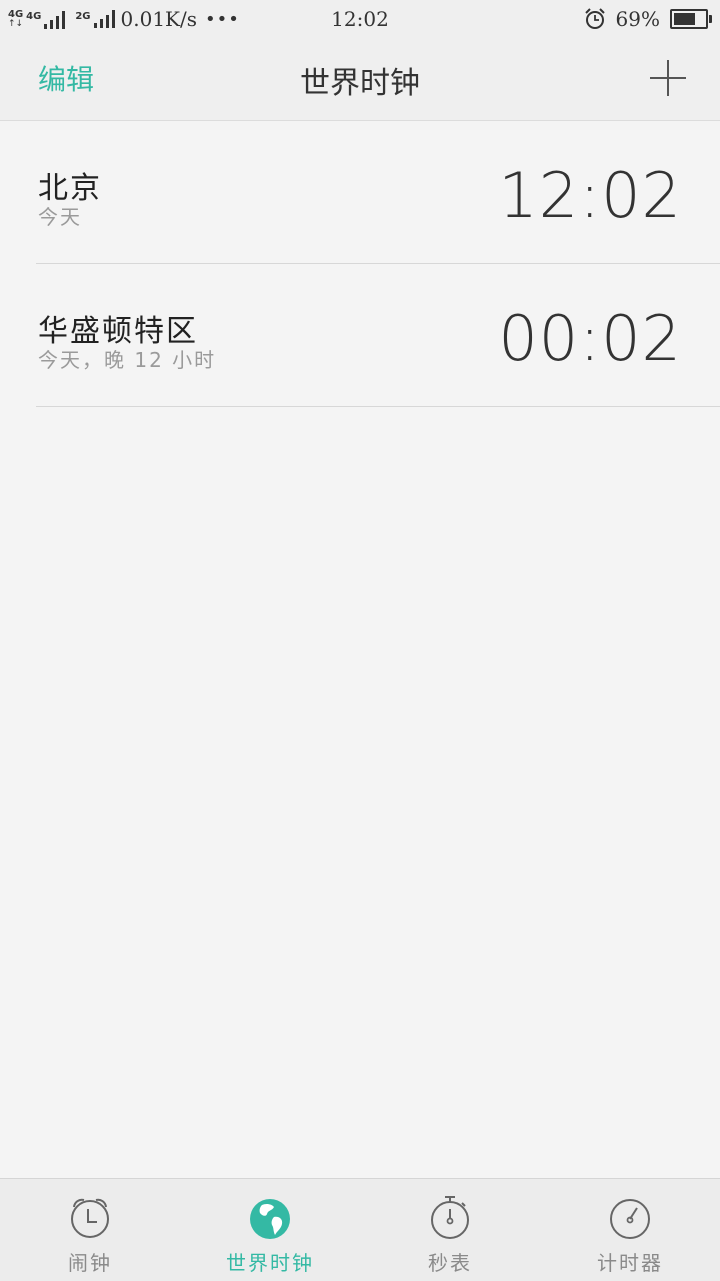  Describe the element at coordinates (90, 1263) in the screenshot. I see `tab-alarm-label: 闹钟` at that location.